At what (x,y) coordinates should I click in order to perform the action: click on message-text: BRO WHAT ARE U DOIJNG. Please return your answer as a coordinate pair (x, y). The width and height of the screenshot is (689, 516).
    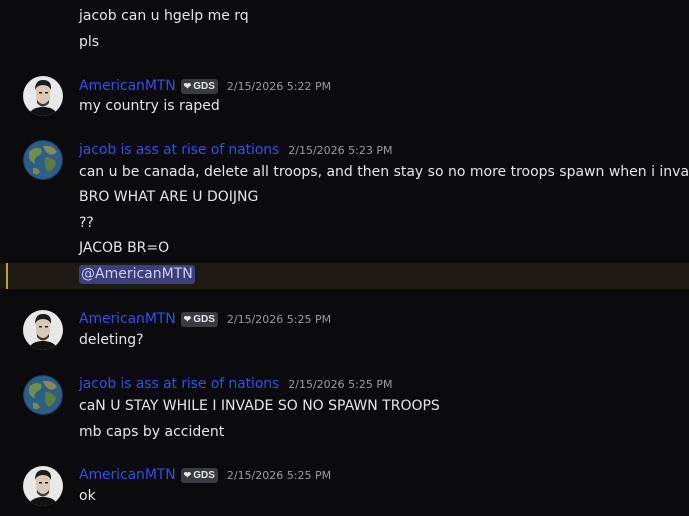
    Looking at the image, I should click on (169, 197).